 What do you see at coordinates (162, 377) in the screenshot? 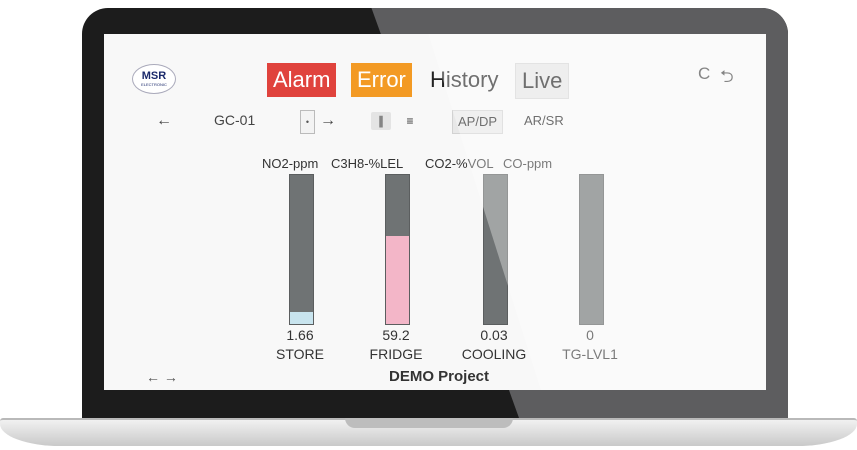
I see `footer-nav-partial: ← →` at bounding box center [162, 377].